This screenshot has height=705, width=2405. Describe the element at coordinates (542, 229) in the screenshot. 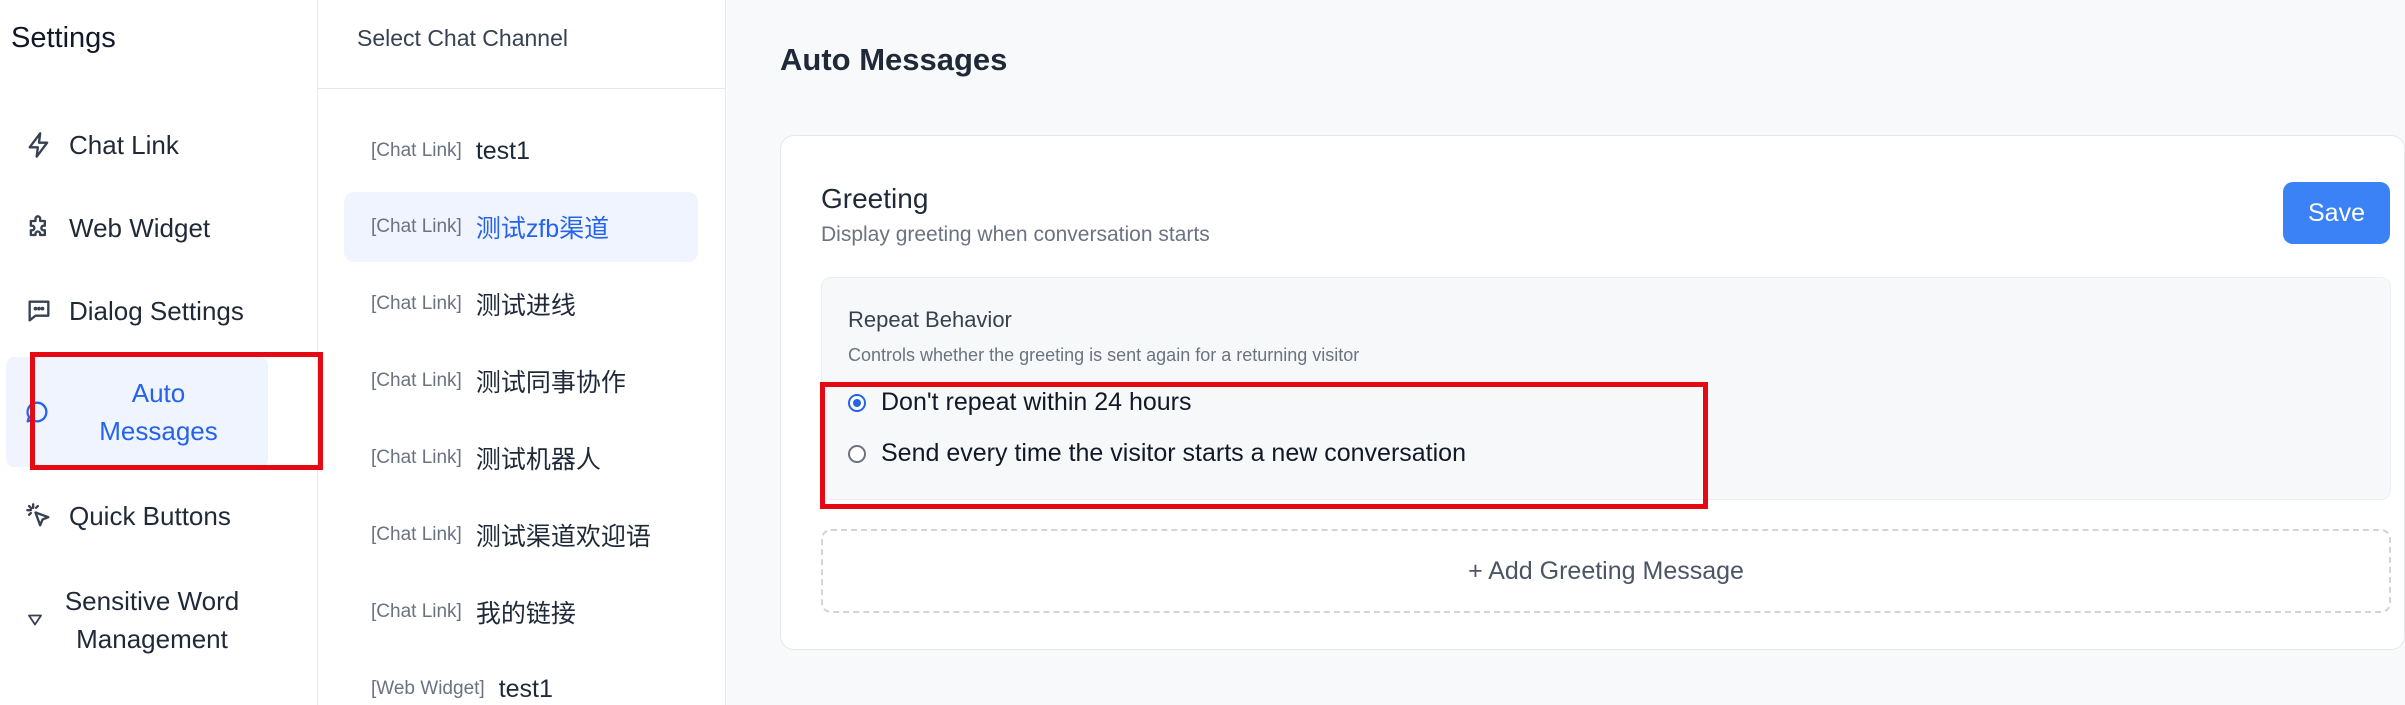

I see `channel-name: 测试zfb渠道` at that location.